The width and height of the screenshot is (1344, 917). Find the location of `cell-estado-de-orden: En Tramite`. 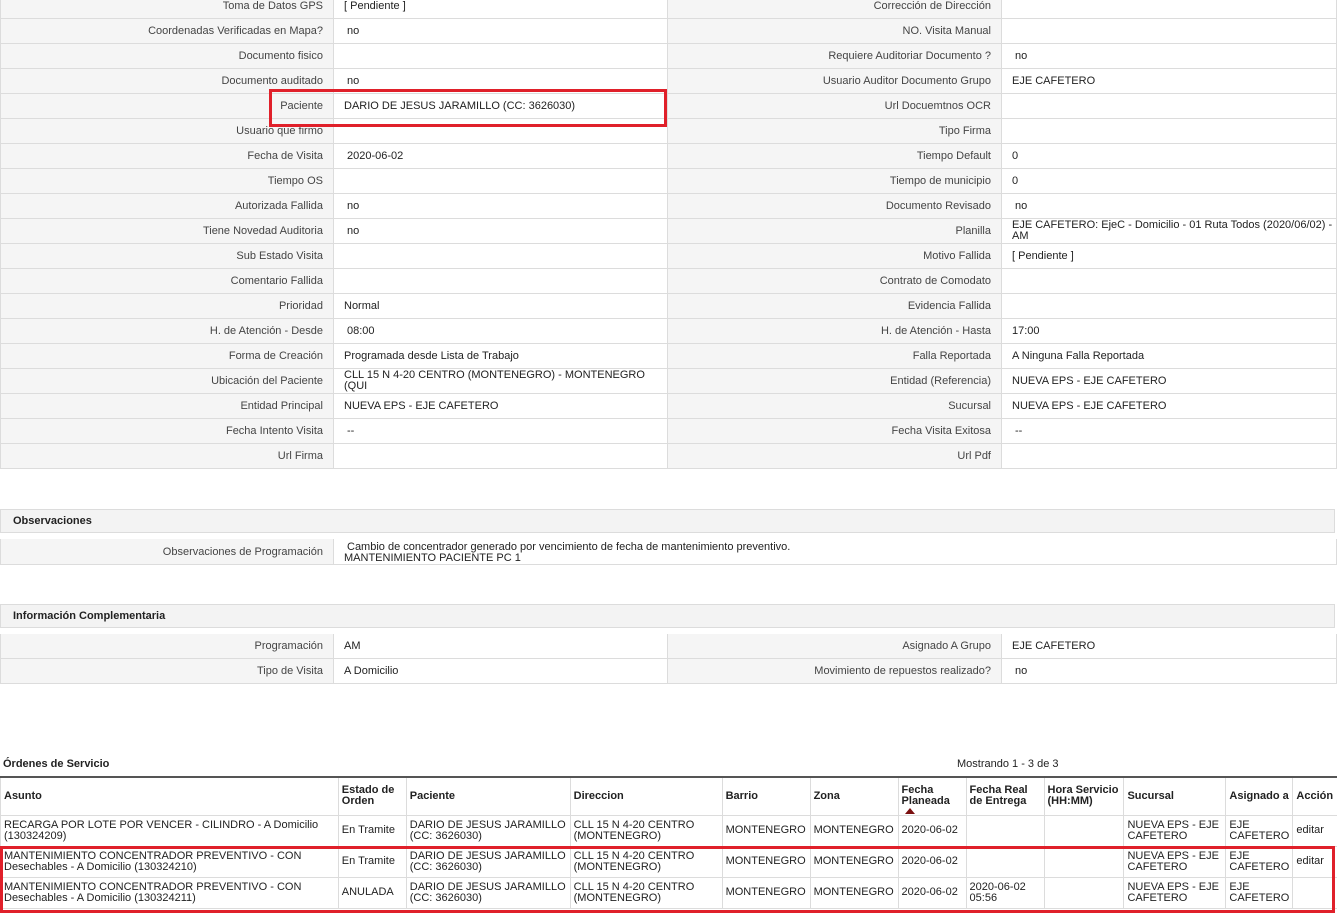

cell-estado-de-orden: En Tramite is located at coordinates (372, 831).